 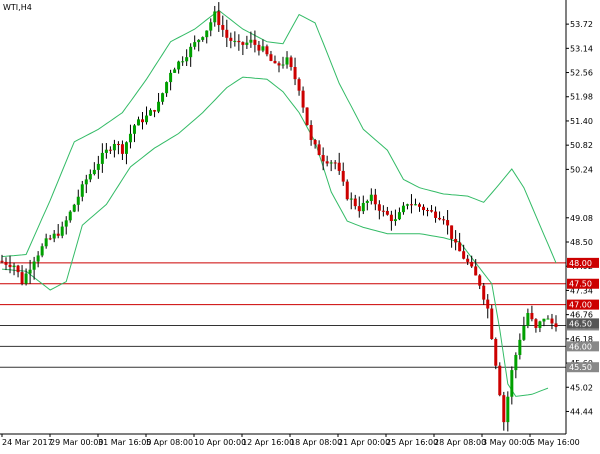 I want to click on level-badge-label: 47.50, so click(x=580, y=284).